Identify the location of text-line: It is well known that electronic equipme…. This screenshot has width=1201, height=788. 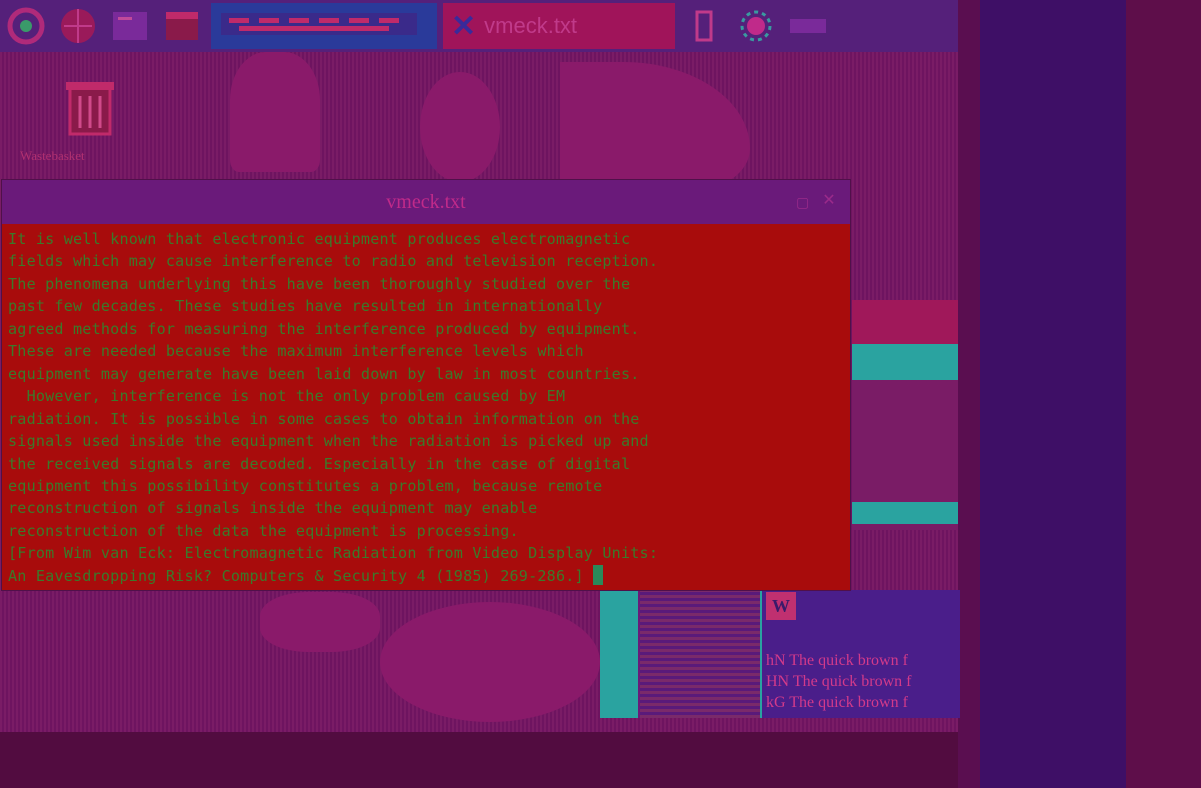
(319, 239).